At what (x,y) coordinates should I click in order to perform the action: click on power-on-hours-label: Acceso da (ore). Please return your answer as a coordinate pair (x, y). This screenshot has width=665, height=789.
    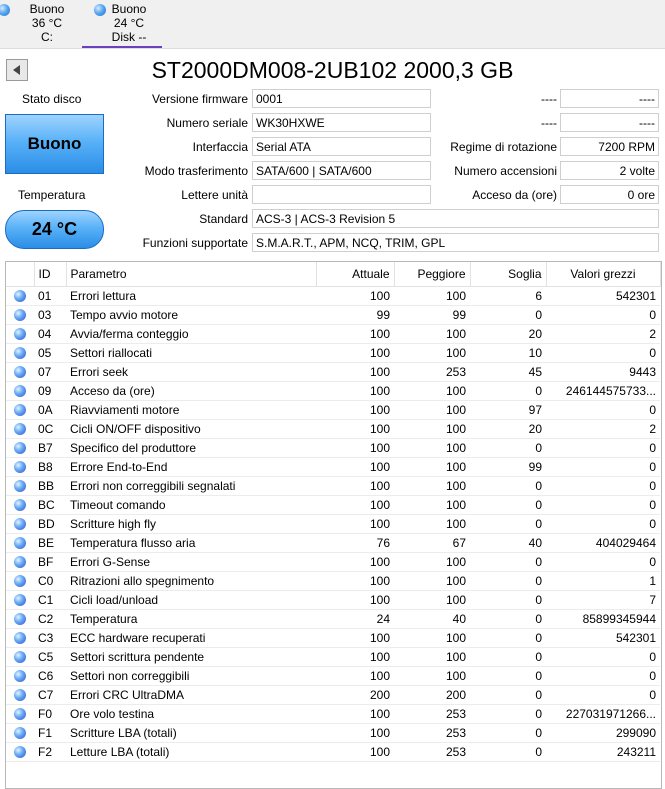
    Looking at the image, I should click on (514, 195).